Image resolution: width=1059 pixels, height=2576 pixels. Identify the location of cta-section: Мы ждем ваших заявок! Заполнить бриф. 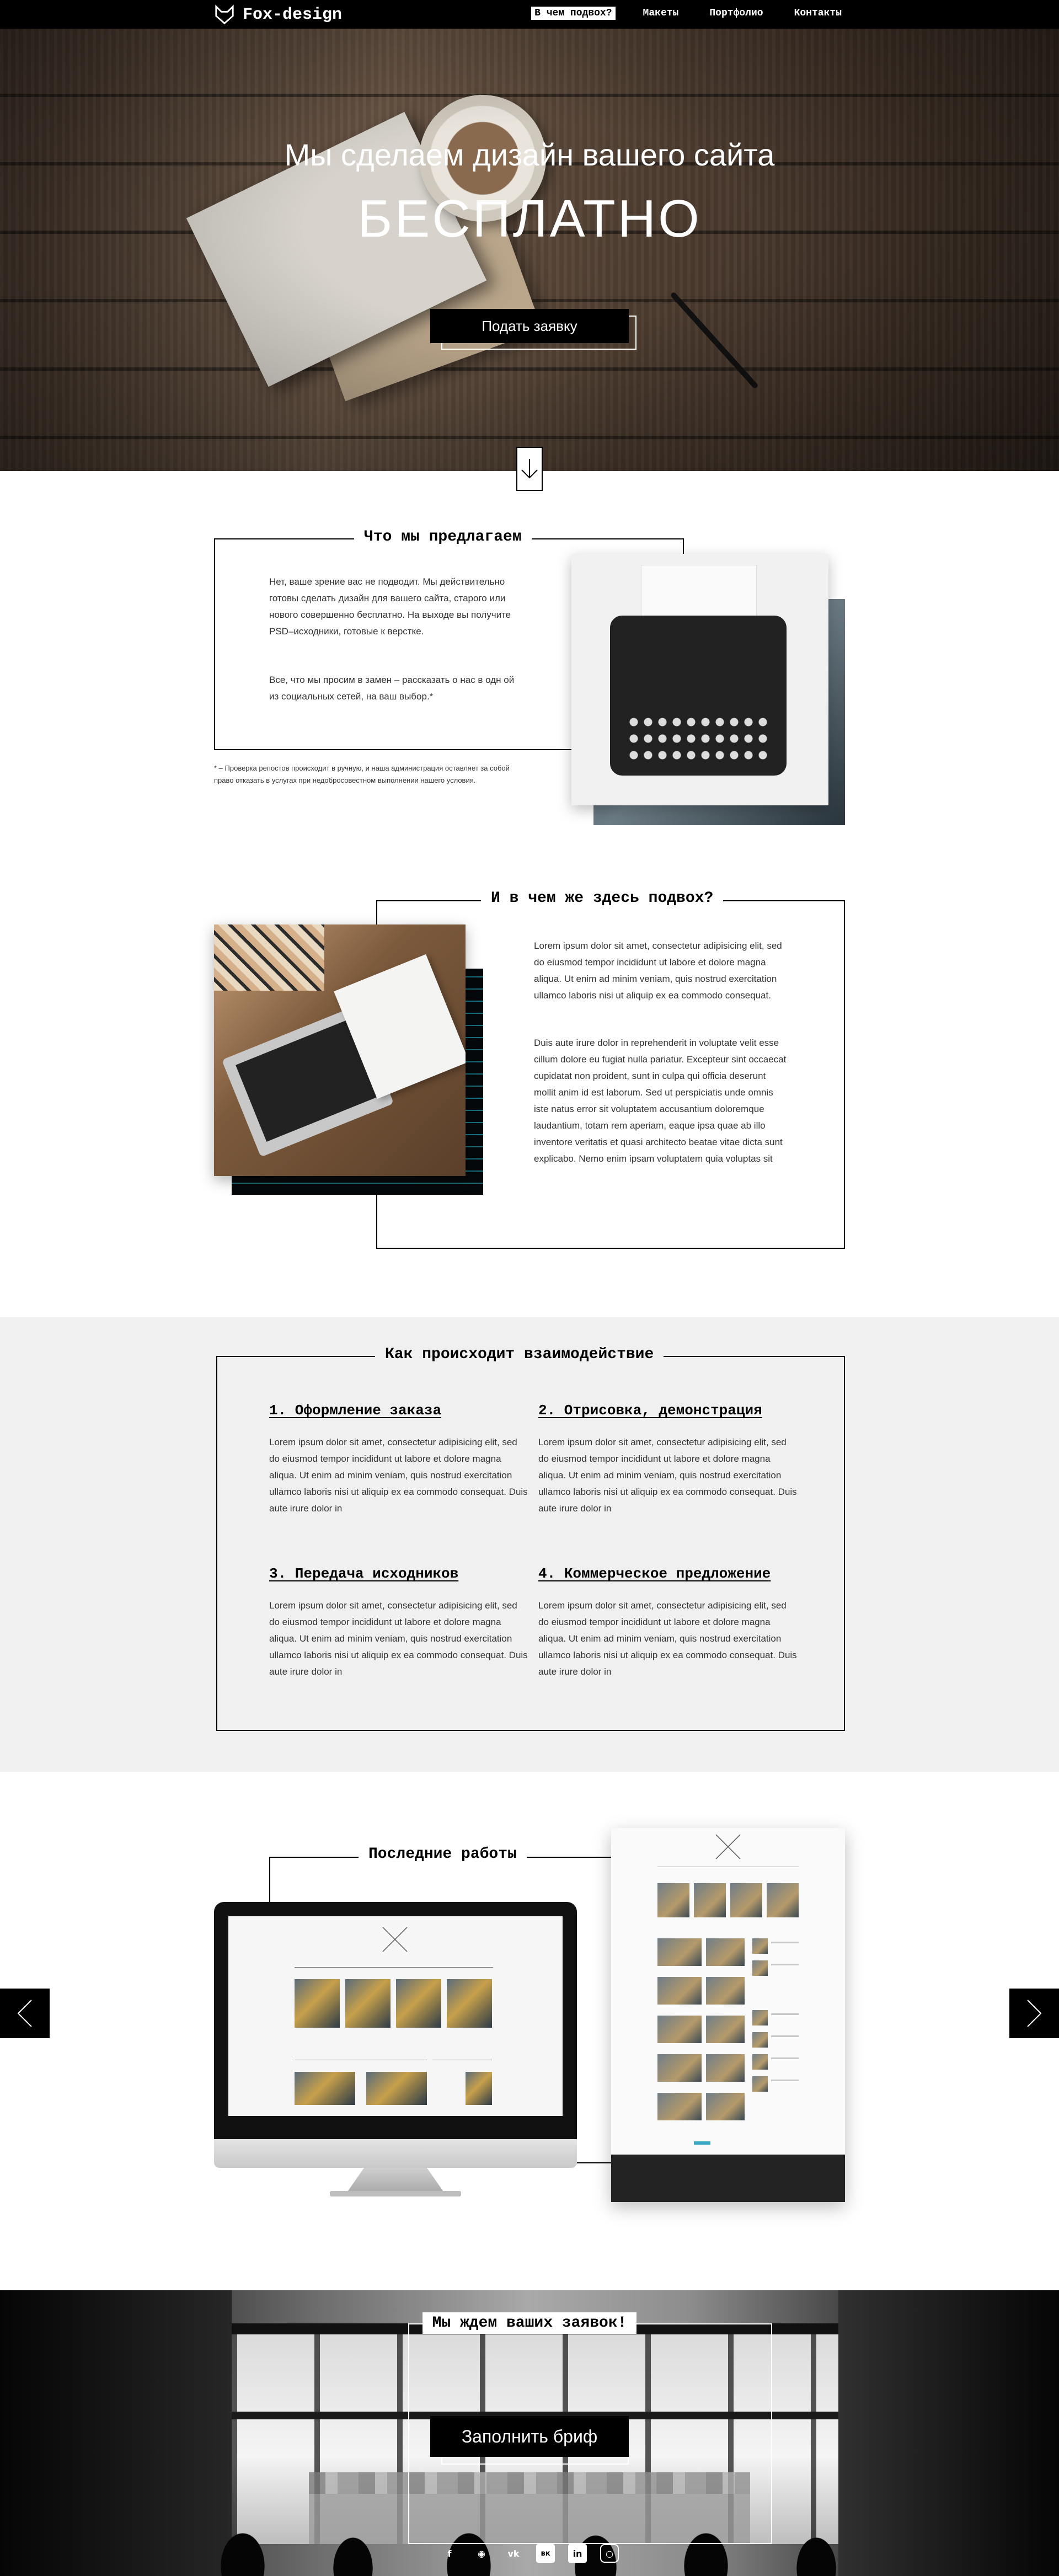
(529, 2433).